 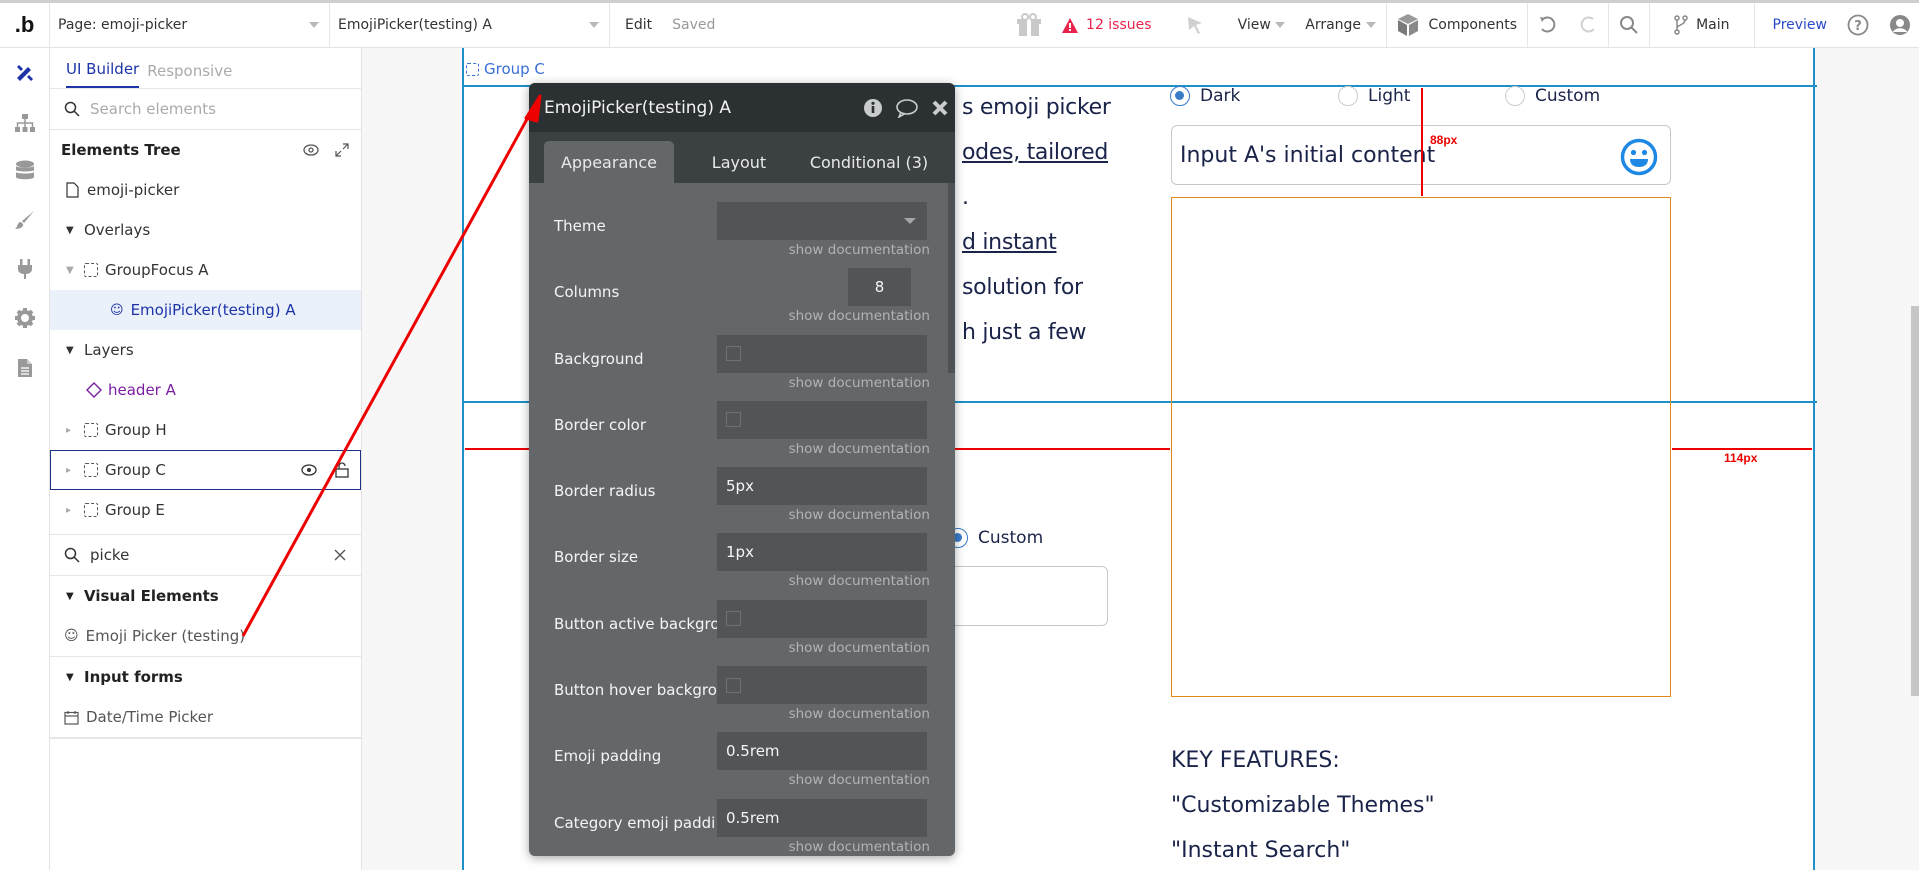 I want to click on page-selector: Page: emoji-picker, so click(x=190, y=25).